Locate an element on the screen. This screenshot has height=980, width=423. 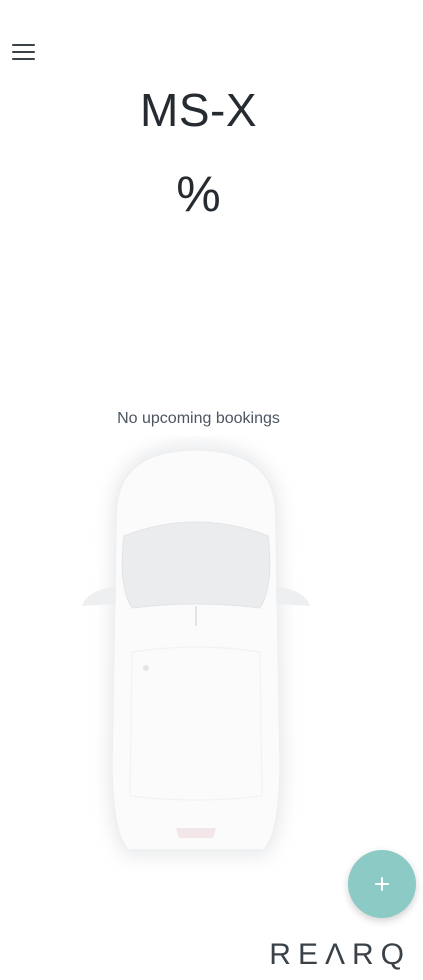
menu-button is located at coordinates (24, 53).